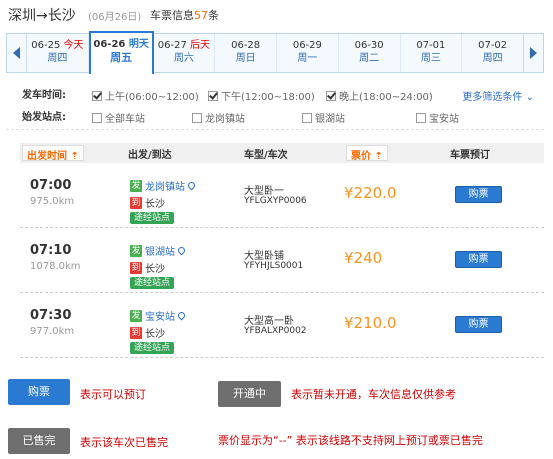 The height and width of the screenshot is (459, 553). I want to click on time-option-afternoon: 下午(12:00~18:00), so click(261, 95).